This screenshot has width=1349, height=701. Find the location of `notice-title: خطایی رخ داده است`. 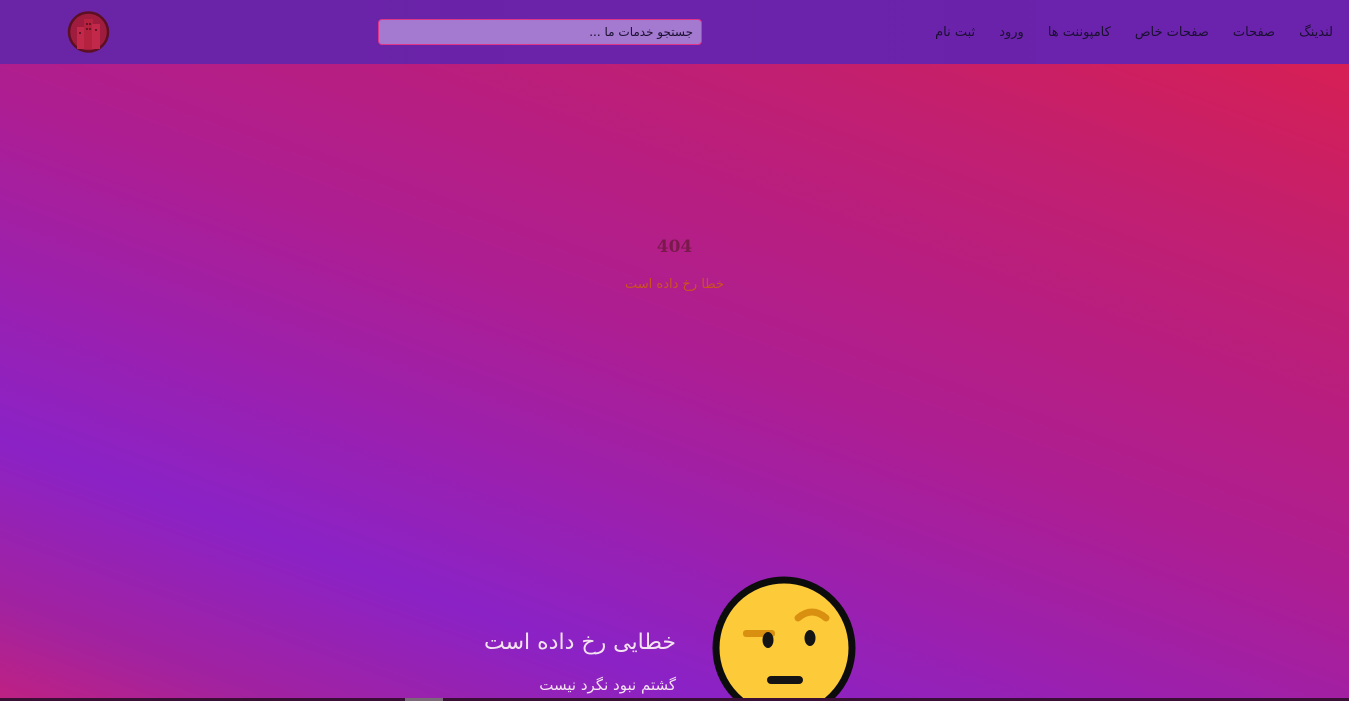

notice-title: خطایی رخ داده است is located at coordinates (580, 642).